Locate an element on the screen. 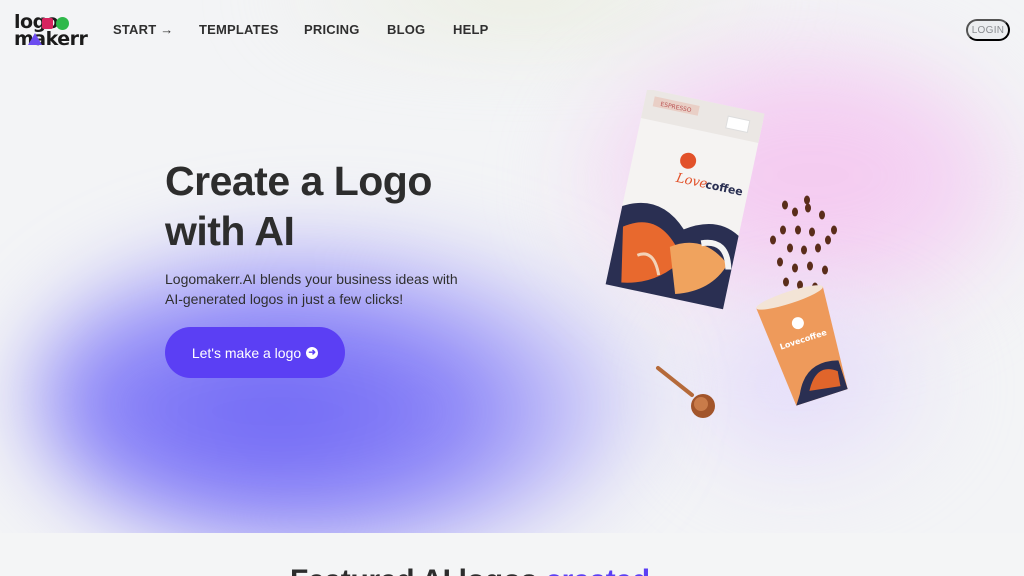 Image resolution: width=1024 pixels, height=576 pixels. hero-title-line-1: Create a Logo is located at coordinates (298, 181).